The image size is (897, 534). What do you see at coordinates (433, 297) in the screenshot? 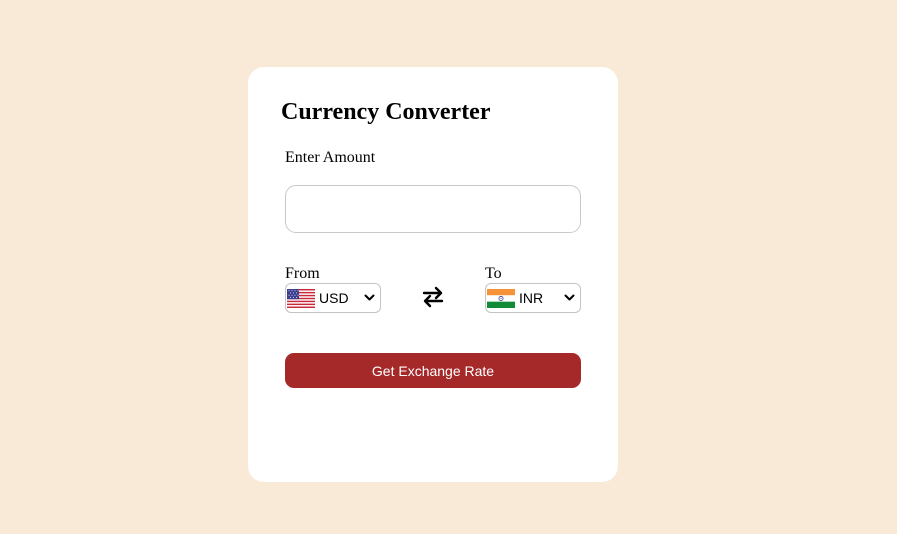
I see `swap-arrows-icon` at bounding box center [433, 297].